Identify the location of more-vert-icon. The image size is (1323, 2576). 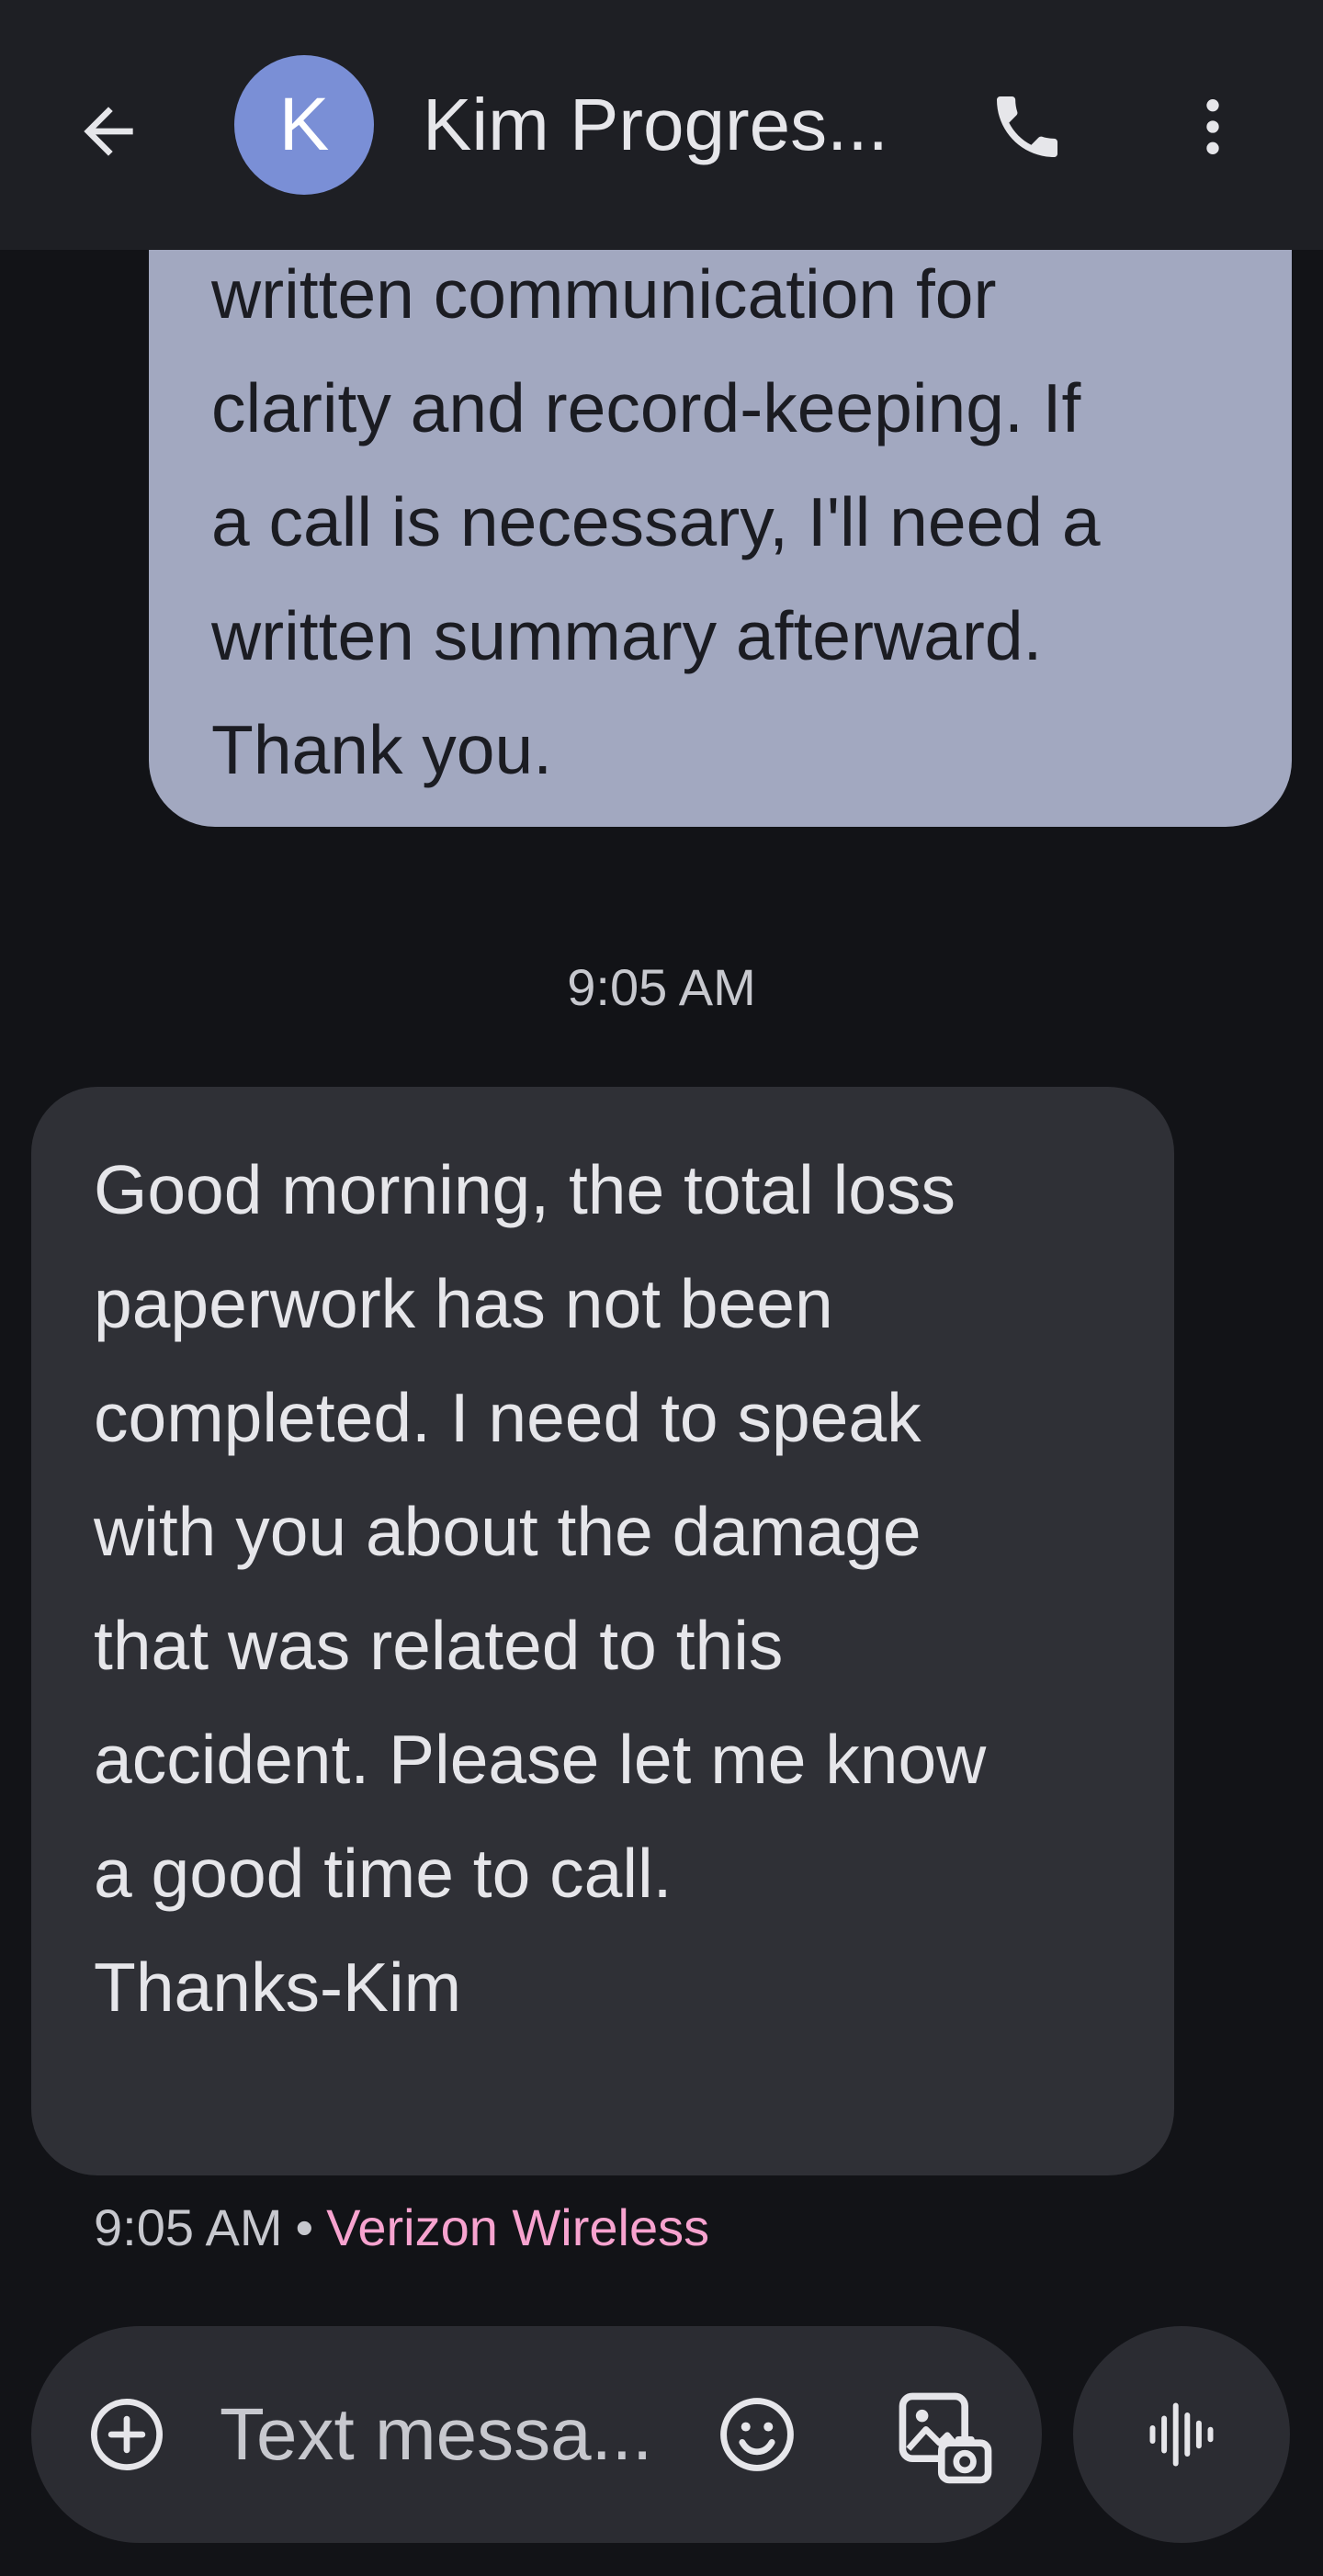
(1212, 126).